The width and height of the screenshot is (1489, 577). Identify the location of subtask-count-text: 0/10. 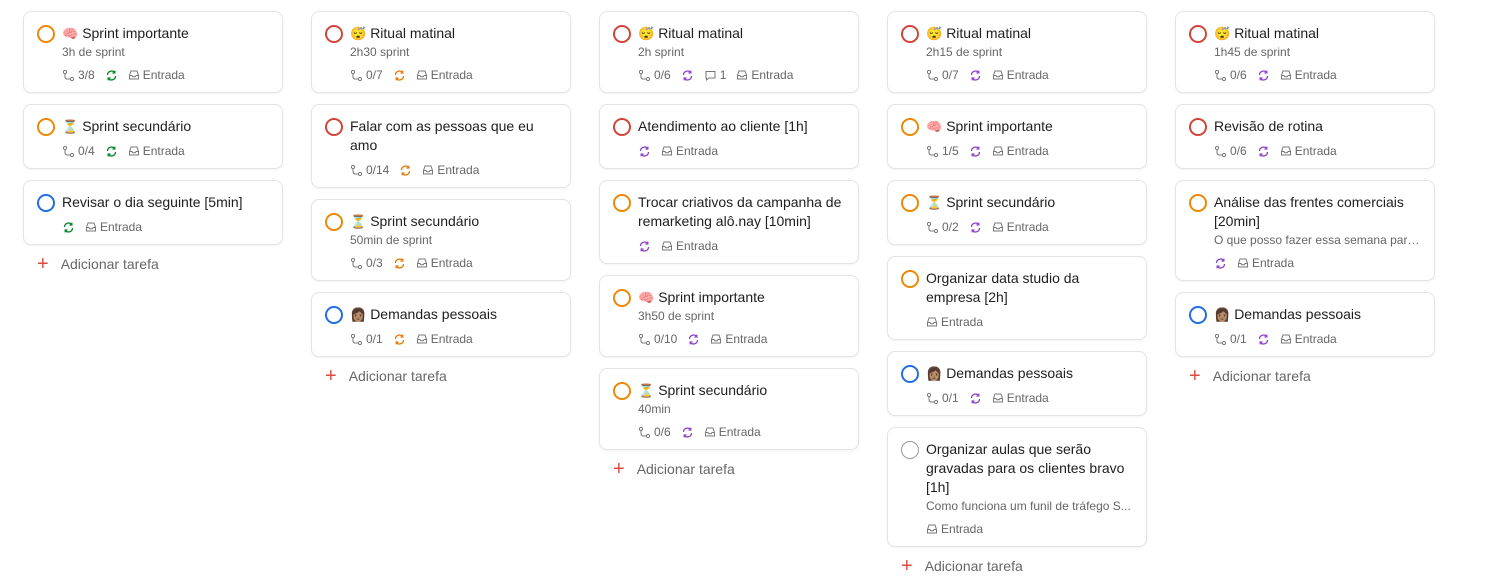
(666, 339).